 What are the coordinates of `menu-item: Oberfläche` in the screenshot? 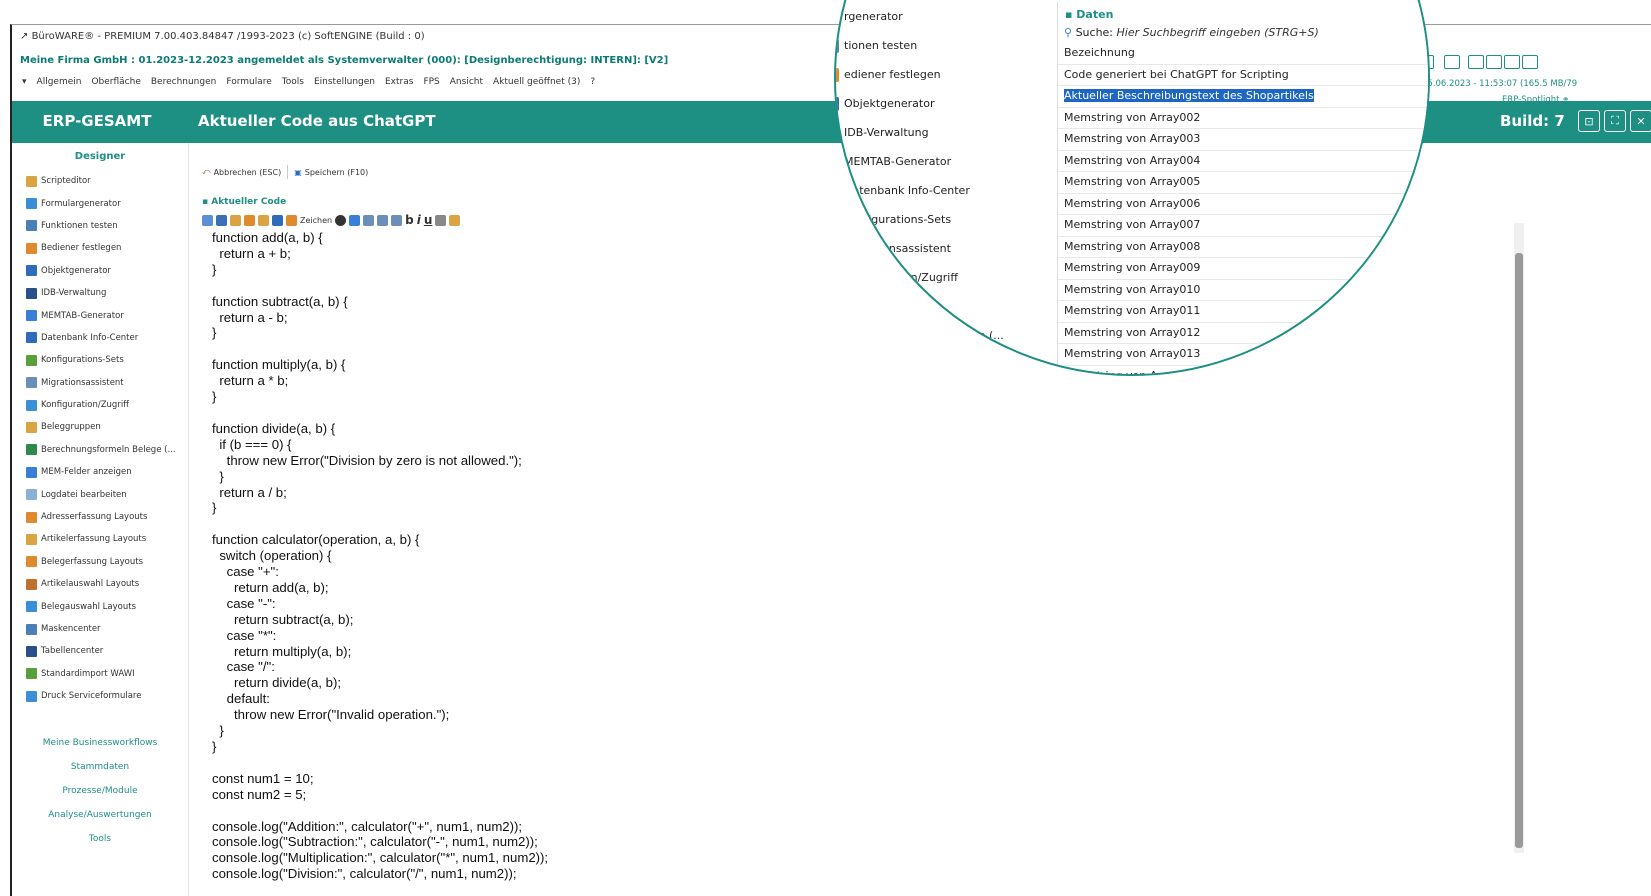 It's located at (115, 86).